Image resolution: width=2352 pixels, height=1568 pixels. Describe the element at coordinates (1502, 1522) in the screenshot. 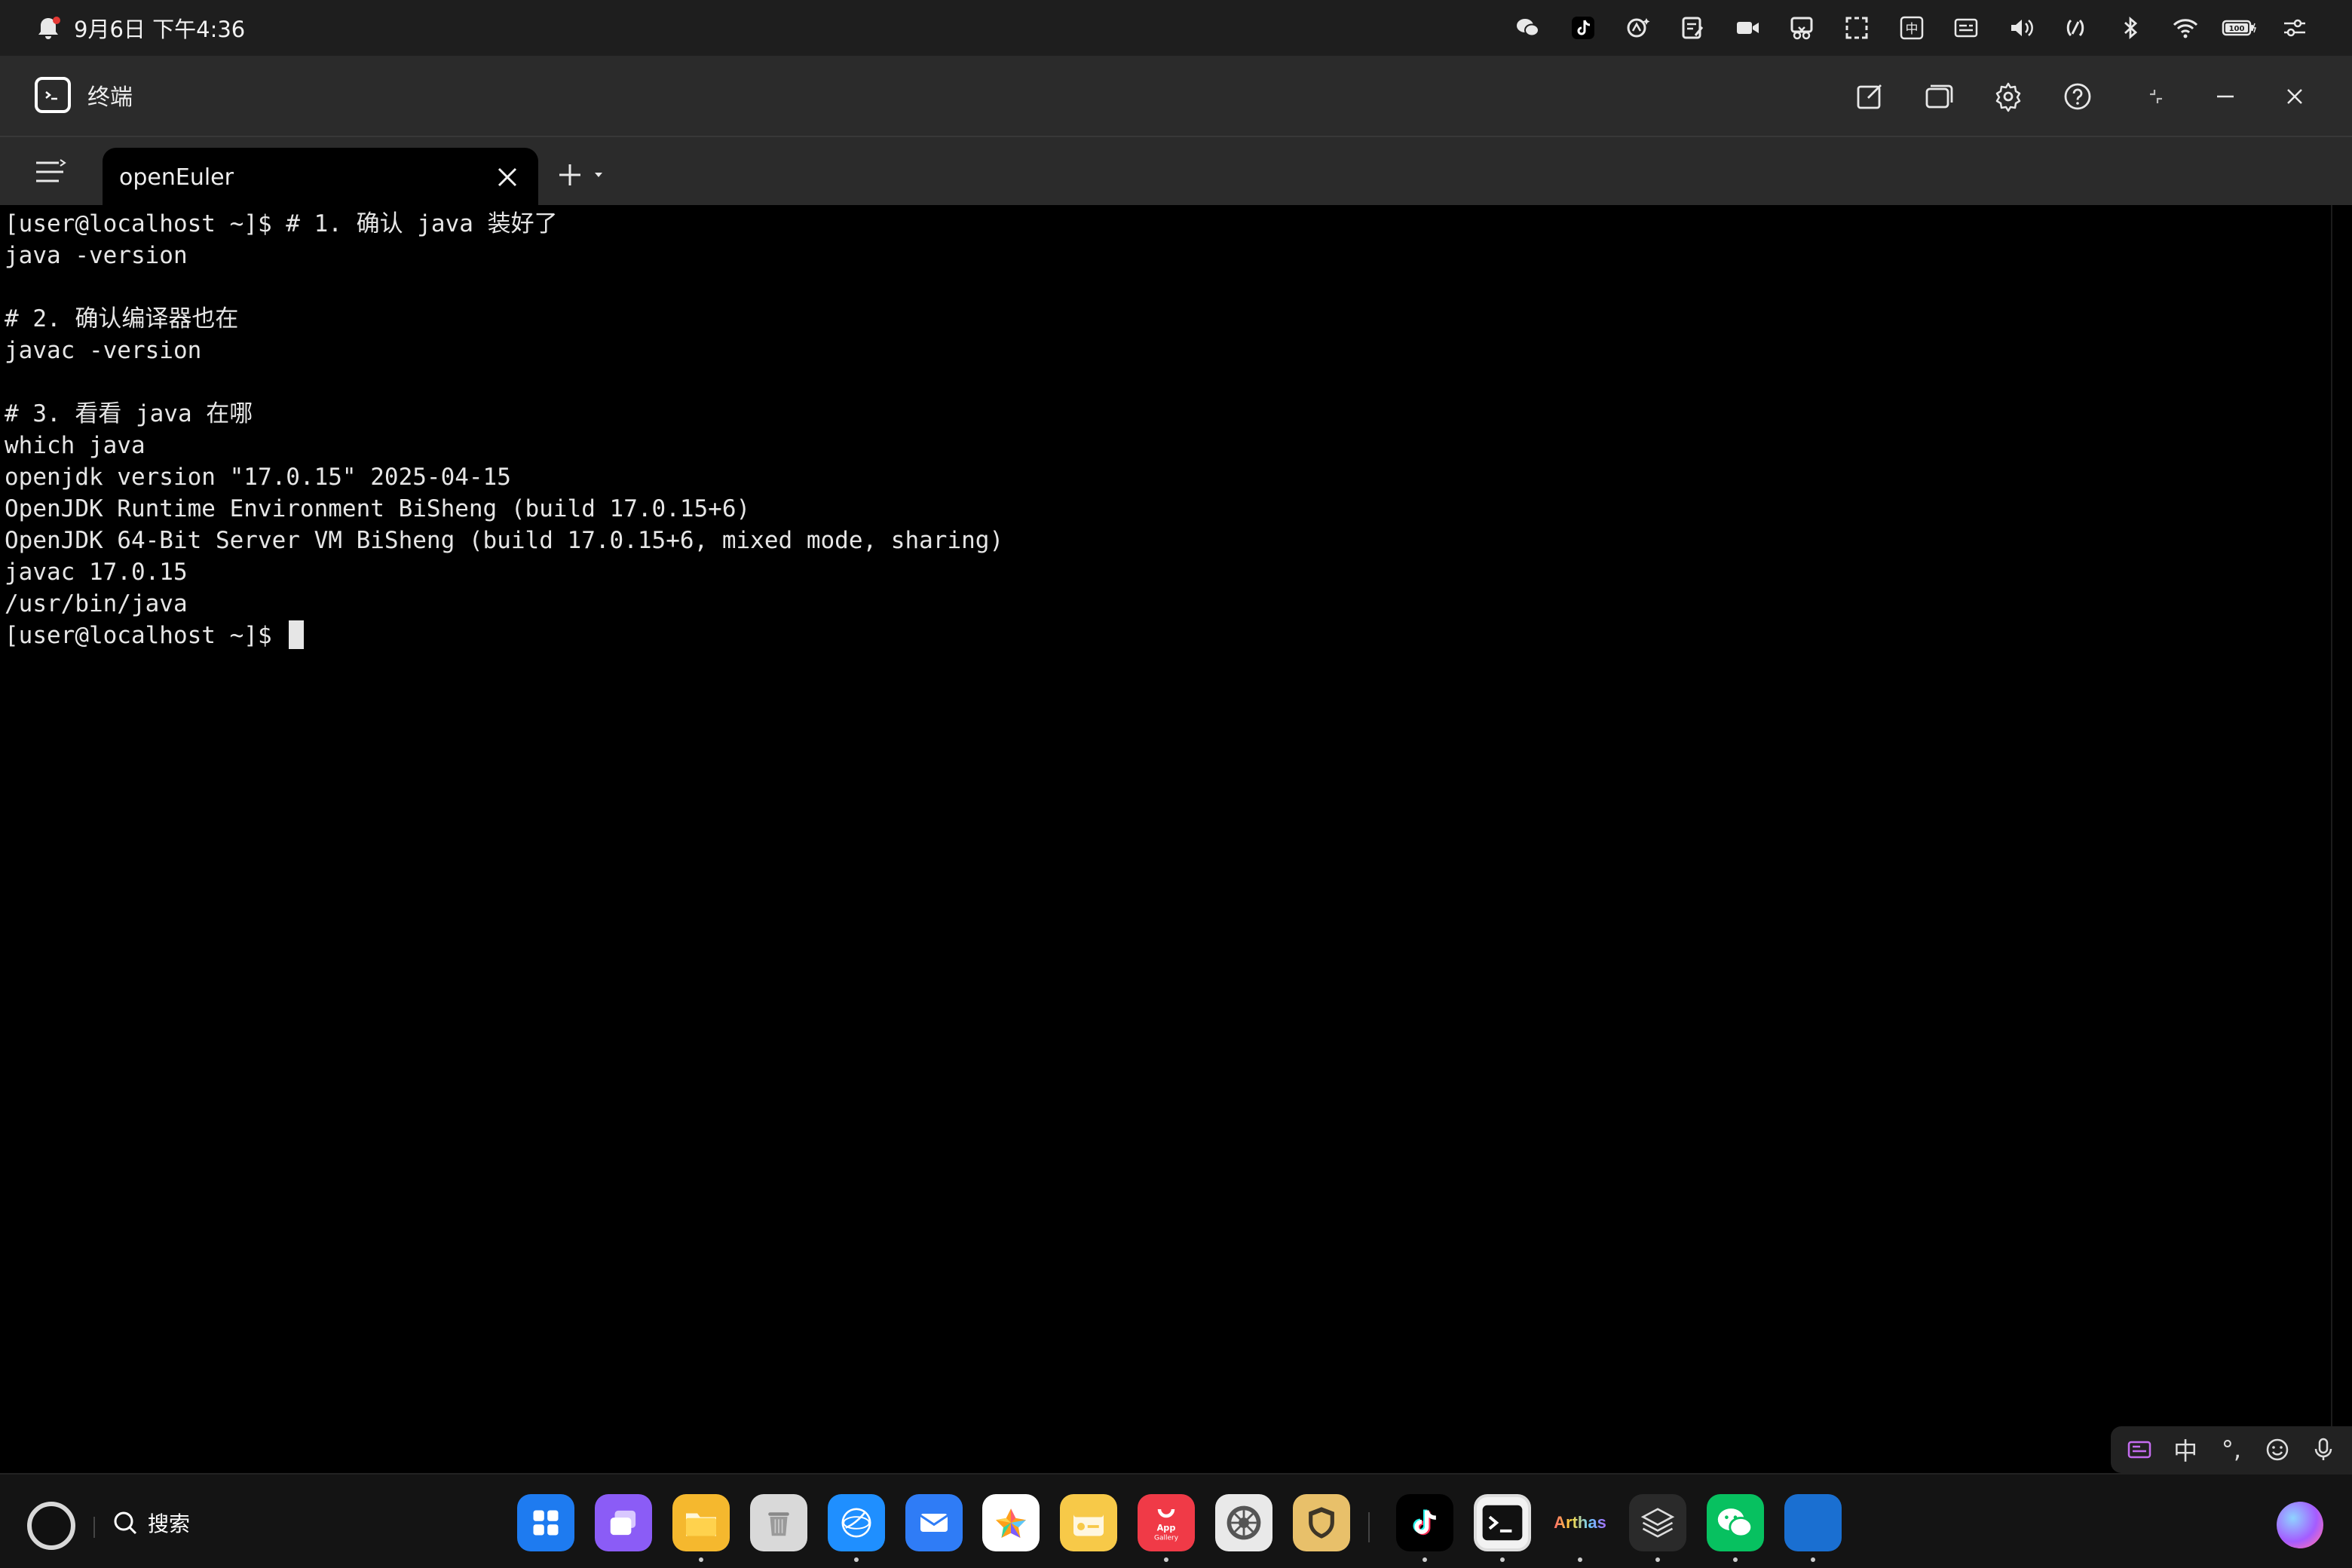

I see `dock-app-terminal` at that location.